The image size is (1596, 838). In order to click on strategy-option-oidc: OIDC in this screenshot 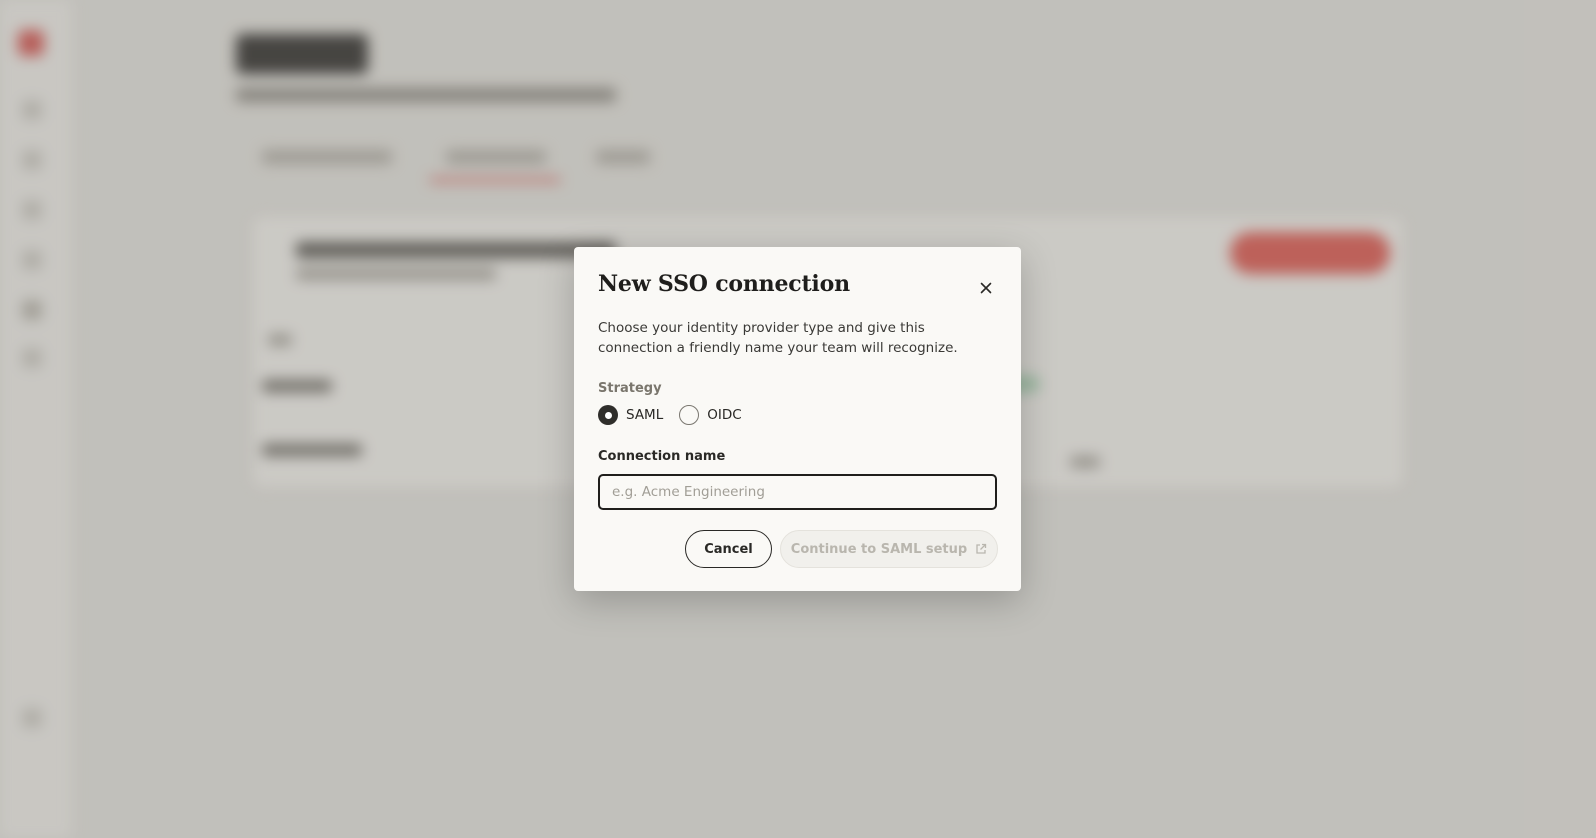, I will do `click(710, 415)`.